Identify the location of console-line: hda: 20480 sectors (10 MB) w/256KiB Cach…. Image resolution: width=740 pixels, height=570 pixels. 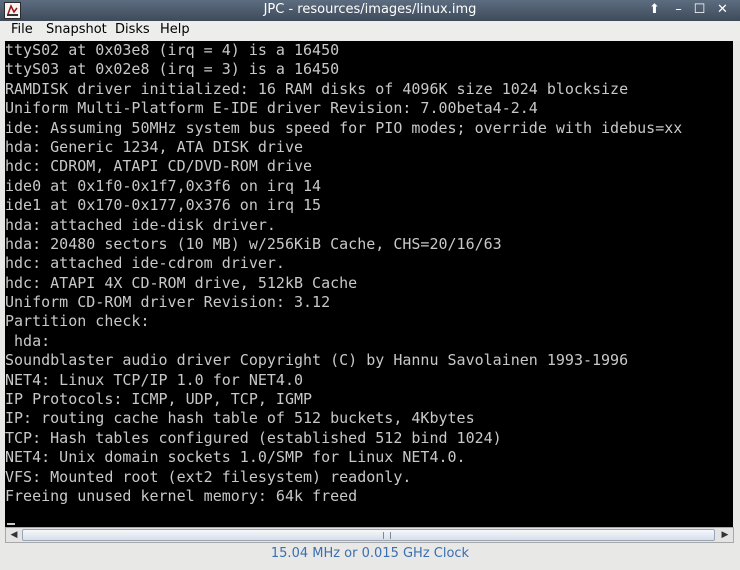
(253, 243).